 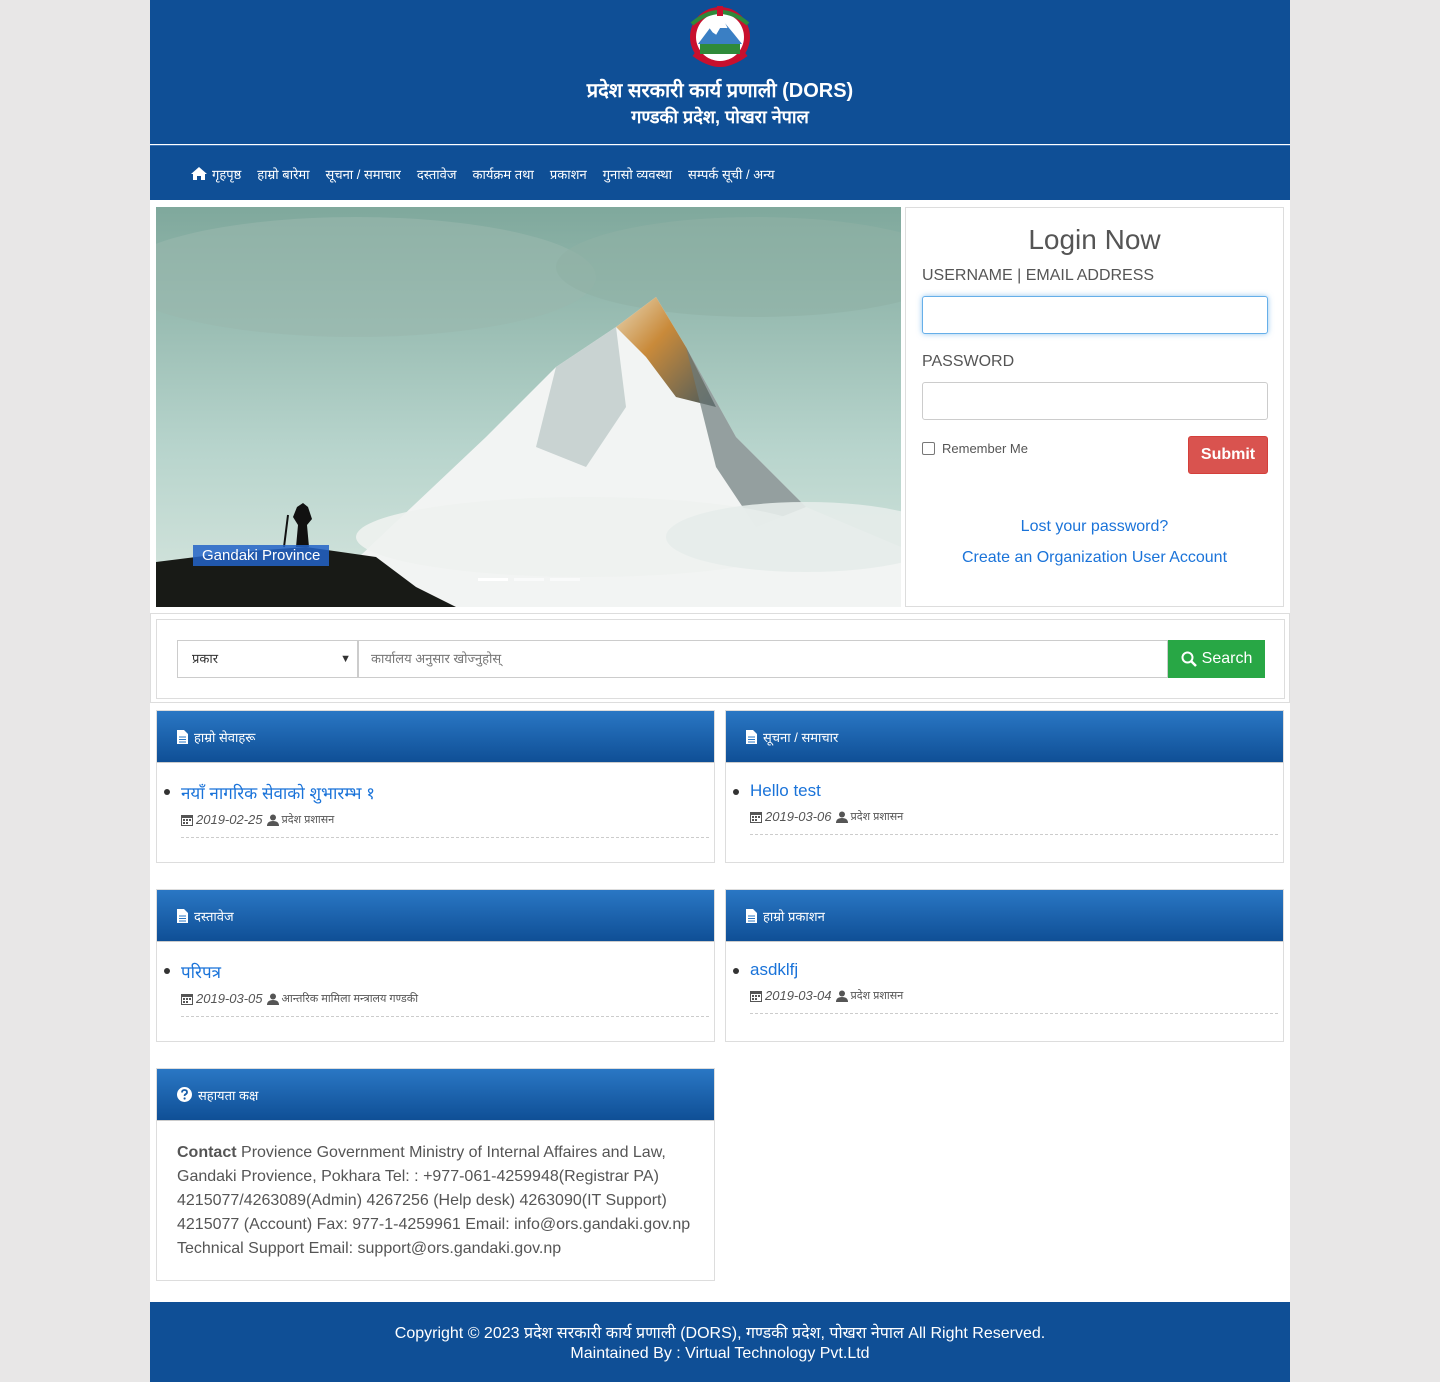 I want to click on remember-me-label: Remember Me, so click(x=985, y=448).